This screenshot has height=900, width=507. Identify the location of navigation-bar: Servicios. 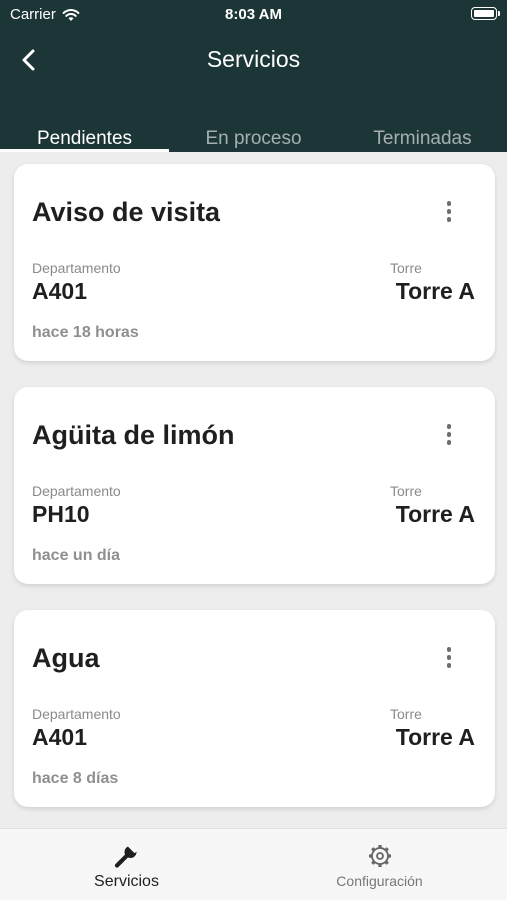
(253, 60).